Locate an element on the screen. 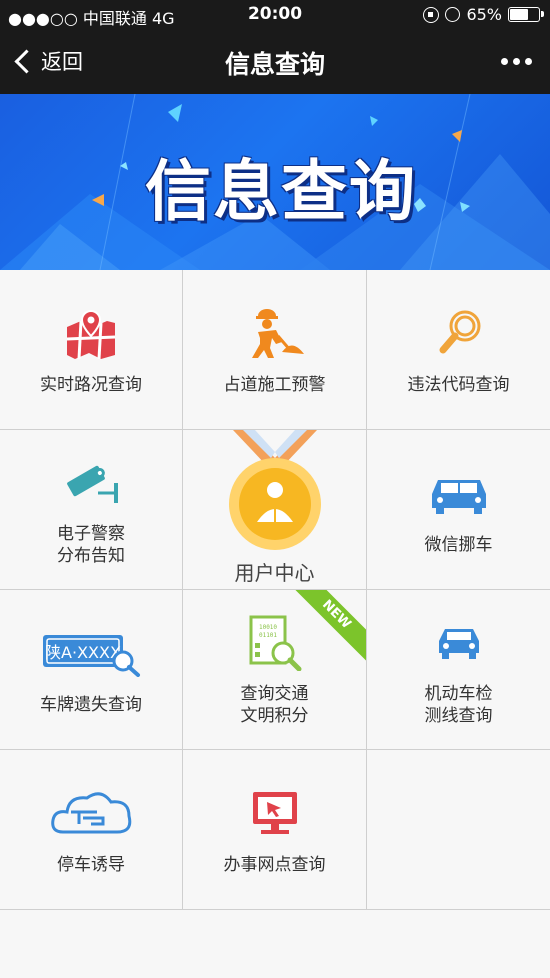 Image resolution: width=550 pixels, height=978 pixels. grid-item-label-line2: 测线查询 is located at coordinates (458, 715).